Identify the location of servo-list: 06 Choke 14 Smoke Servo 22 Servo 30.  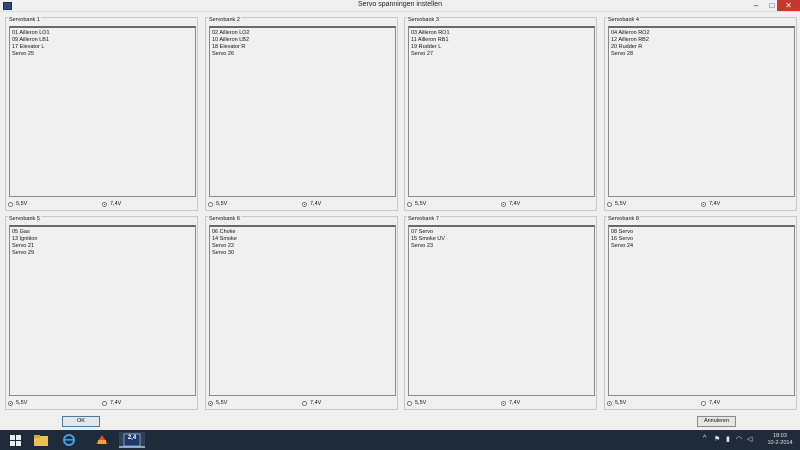
(302, 310).